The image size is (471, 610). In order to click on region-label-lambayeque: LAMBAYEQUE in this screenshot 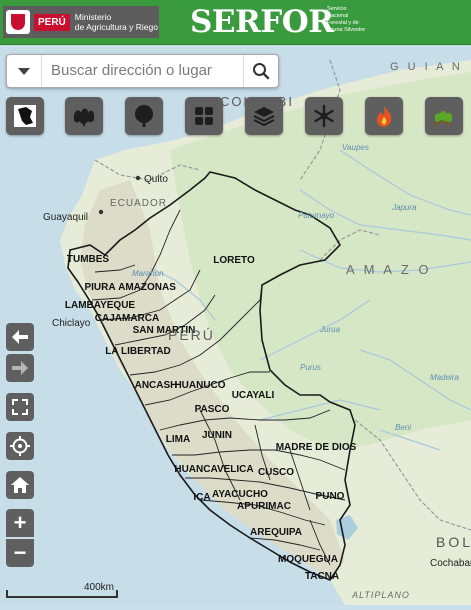, I will do `click(100, 305)`.